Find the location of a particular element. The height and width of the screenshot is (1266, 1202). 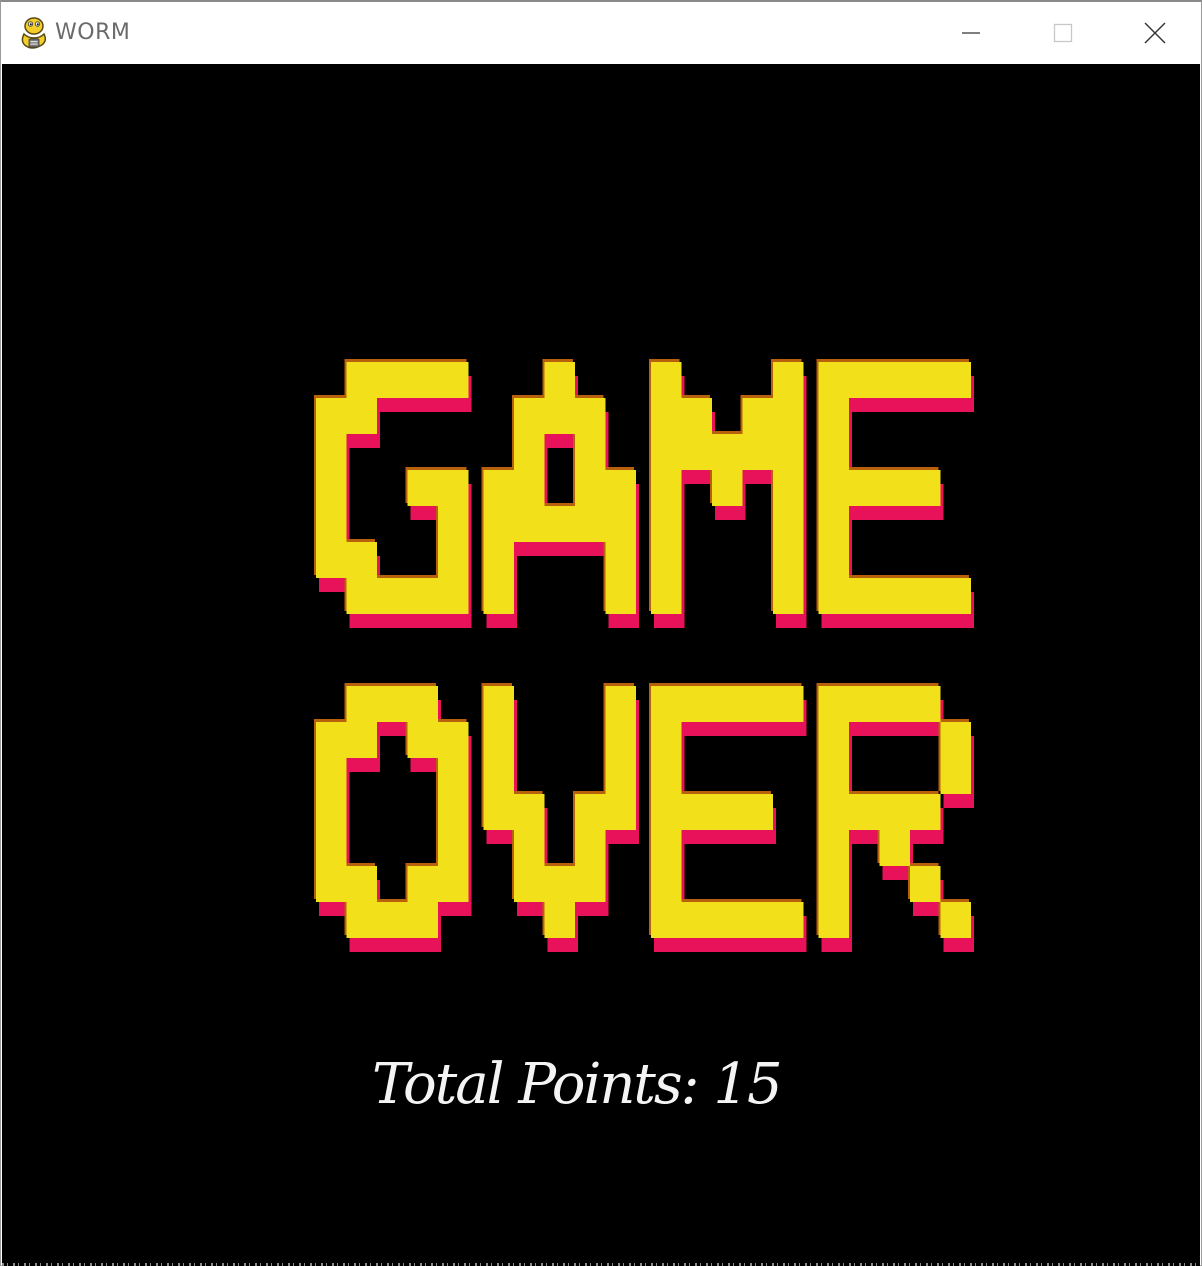

score-value: 15 is located at coordinates (747, 1084).